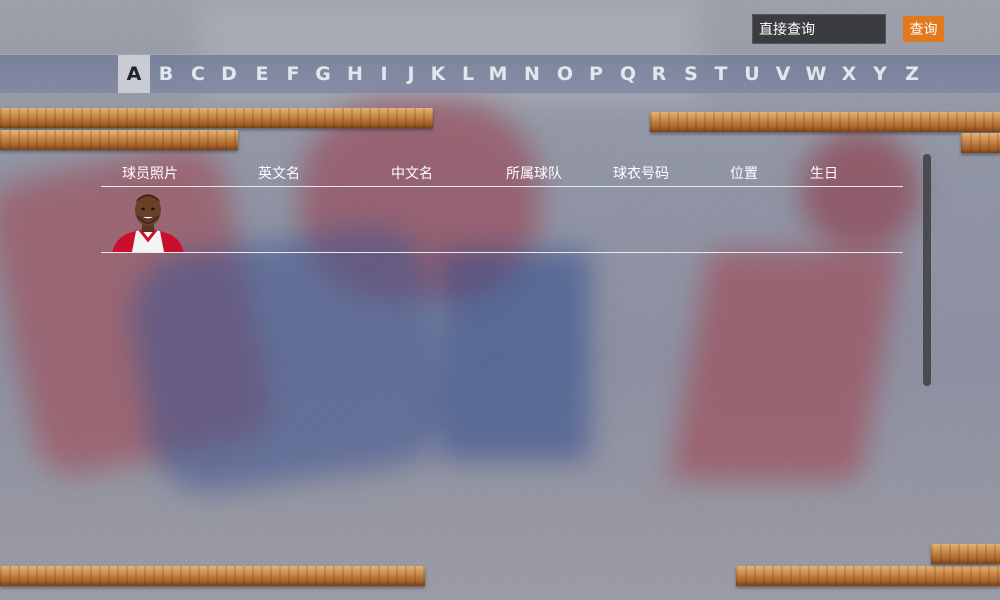 The height and width of the screenshot is (600, 1000). I want to click on alphabet-letter-p: P, so click(596, 74).